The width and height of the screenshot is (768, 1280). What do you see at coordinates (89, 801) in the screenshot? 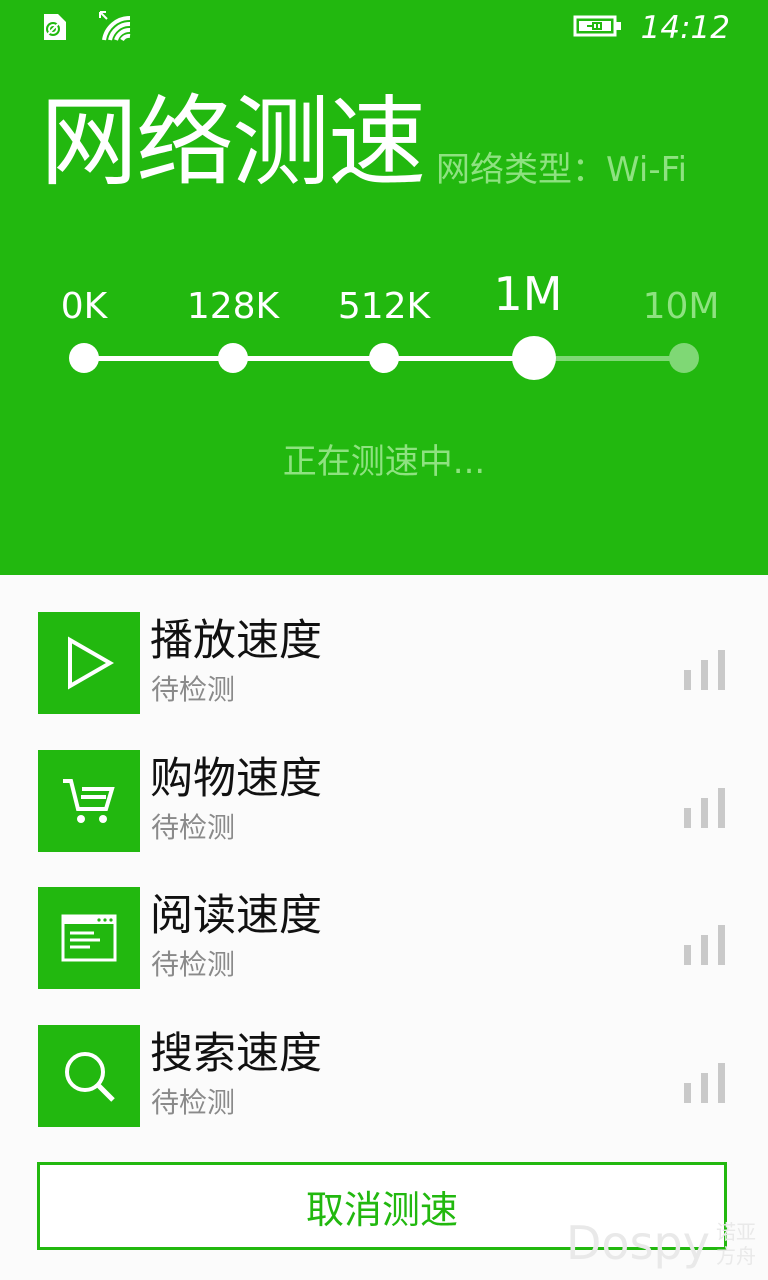
I see `cart-icon` at bounding box center [89, 801].